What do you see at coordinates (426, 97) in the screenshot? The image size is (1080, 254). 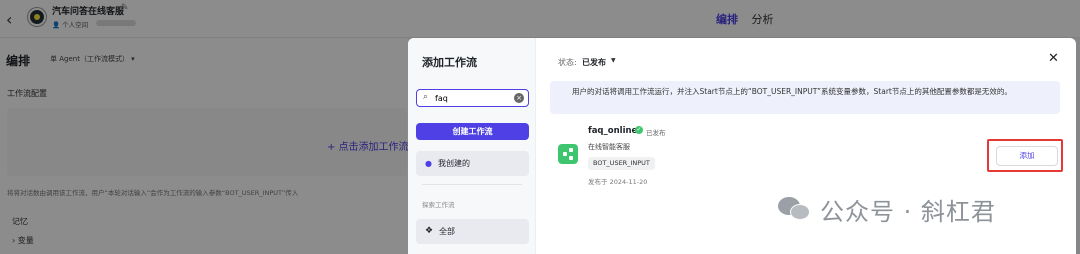 I see `search-icon: ⌕` at bounding box center [426, 97].